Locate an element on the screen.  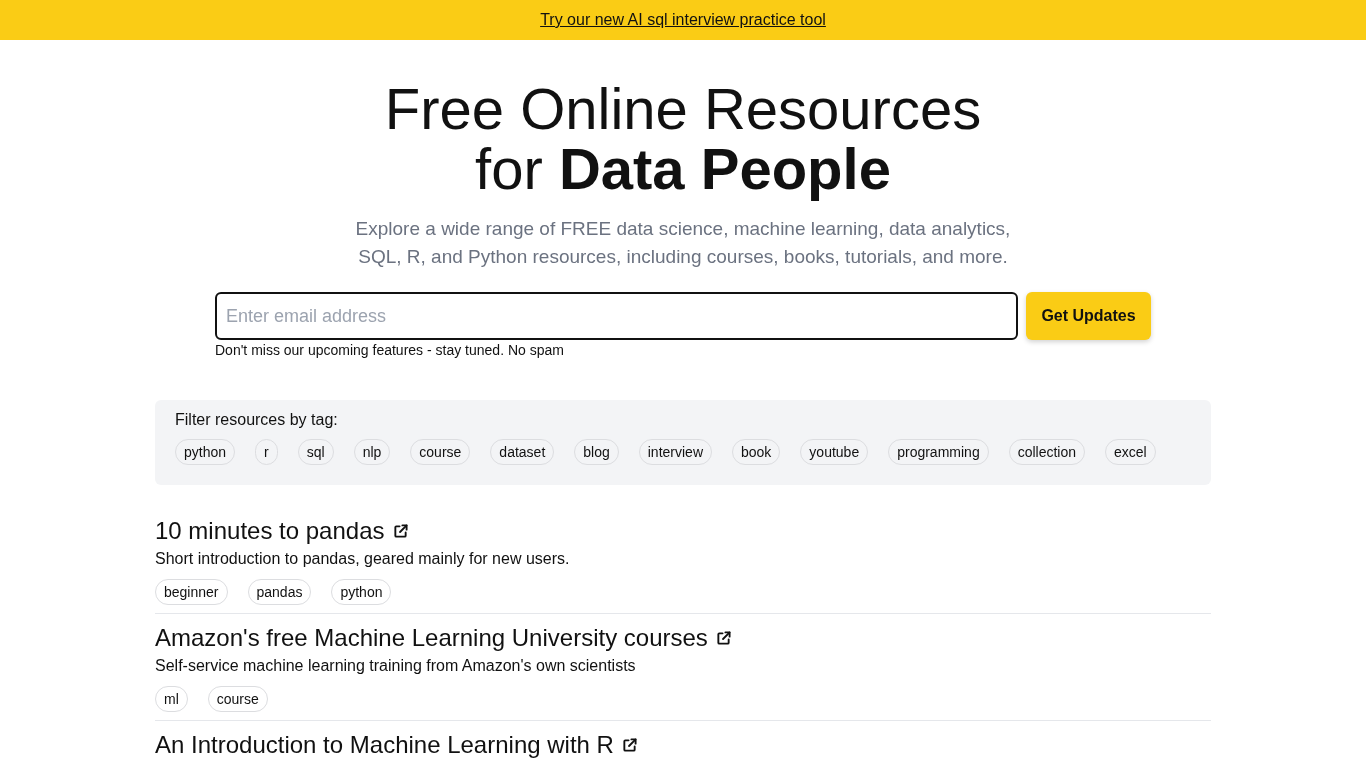
resource-tag: pandas is located at coordinates (279, 592).